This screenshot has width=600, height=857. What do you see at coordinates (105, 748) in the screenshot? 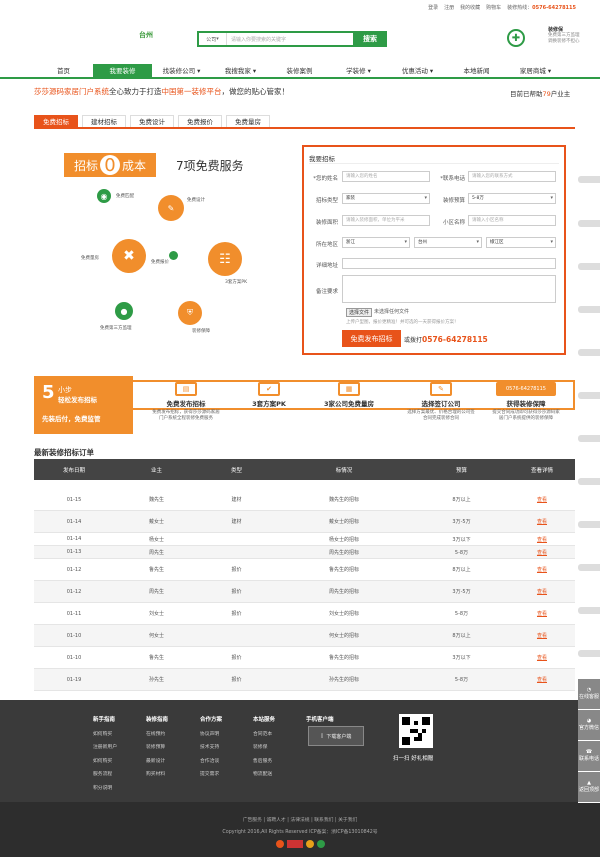
I see `footer-link: 注册新用户` at bounding box center [105, 748].